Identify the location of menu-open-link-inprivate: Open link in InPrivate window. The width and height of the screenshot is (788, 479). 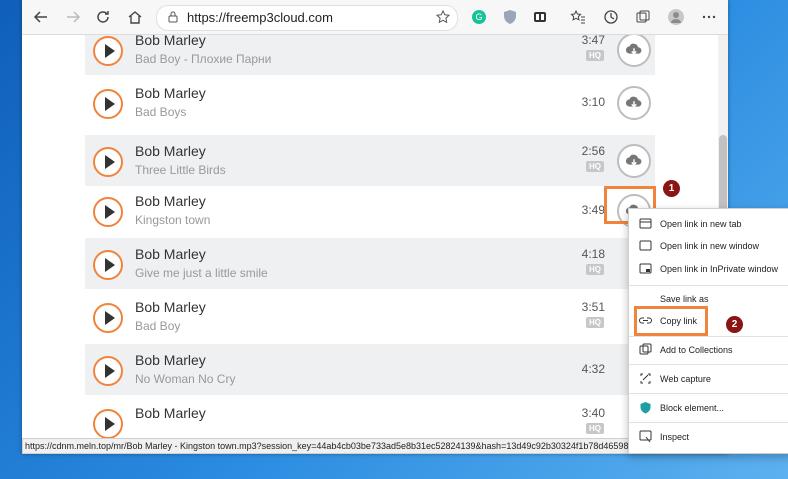
(708, 269).